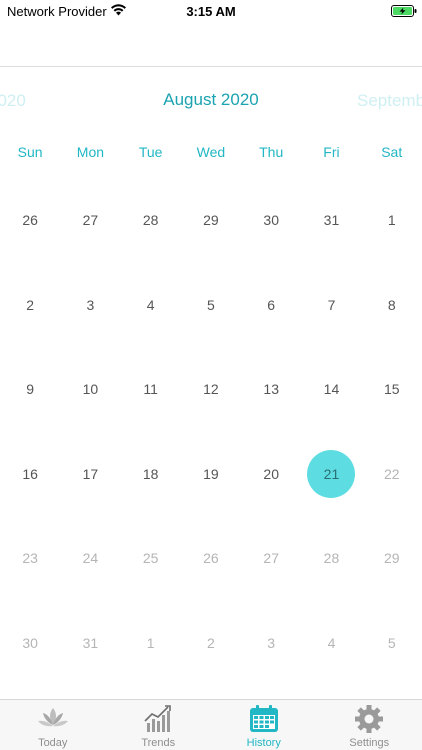 This screenshot has width=422, height=750. I want to click on day-cell: 15, so click(392, 389).